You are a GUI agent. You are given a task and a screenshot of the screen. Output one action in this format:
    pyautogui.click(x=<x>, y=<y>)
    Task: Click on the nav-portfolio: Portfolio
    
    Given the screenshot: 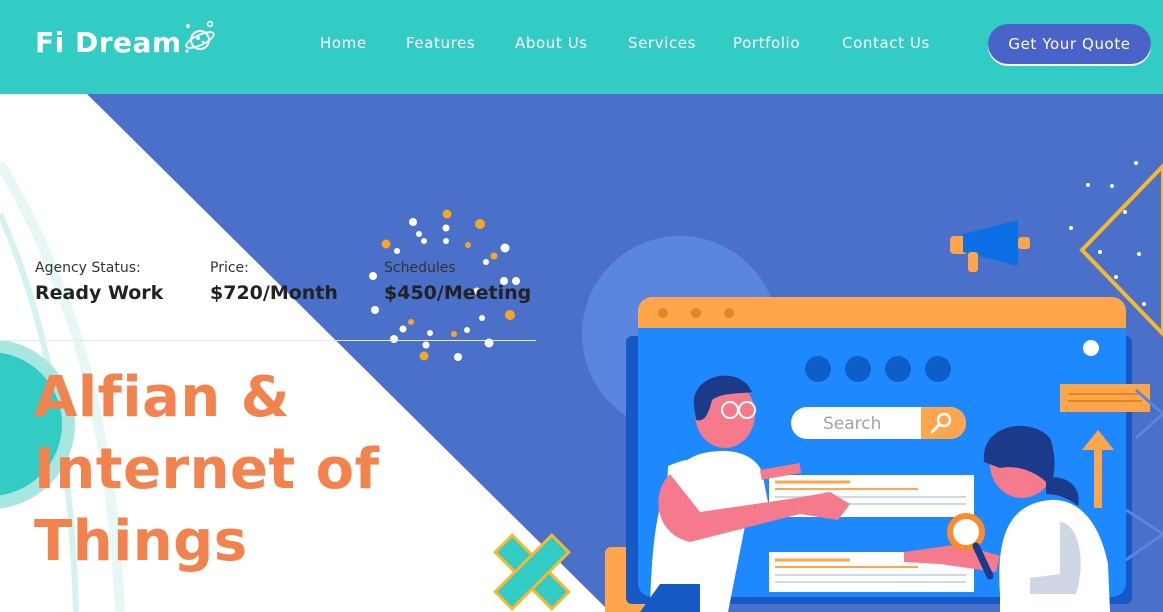 What is the action you would take?
    pyautogui.click(x=766, y=43)
    